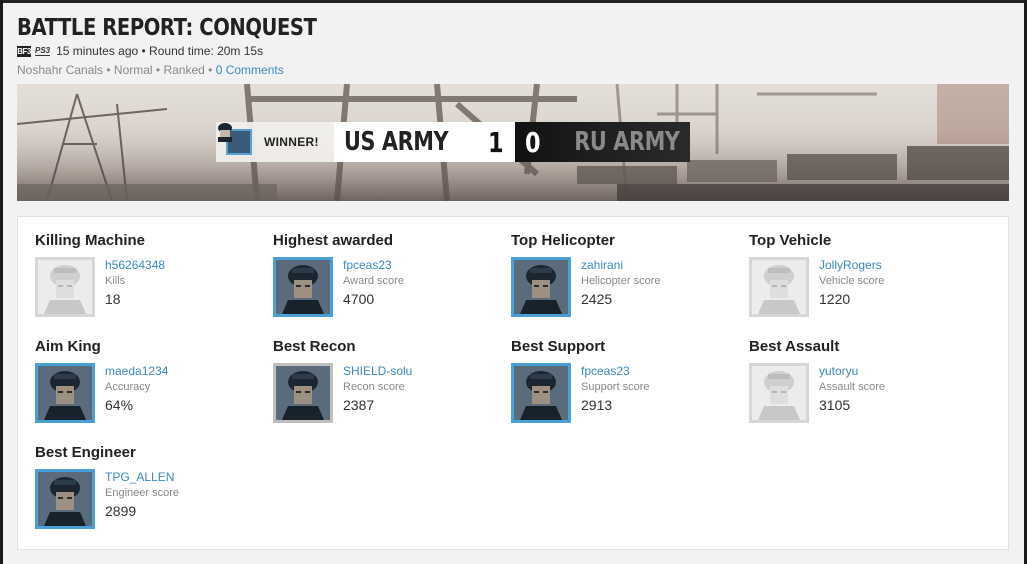  I want to click on stat-value: 2913, so click(597, 405).